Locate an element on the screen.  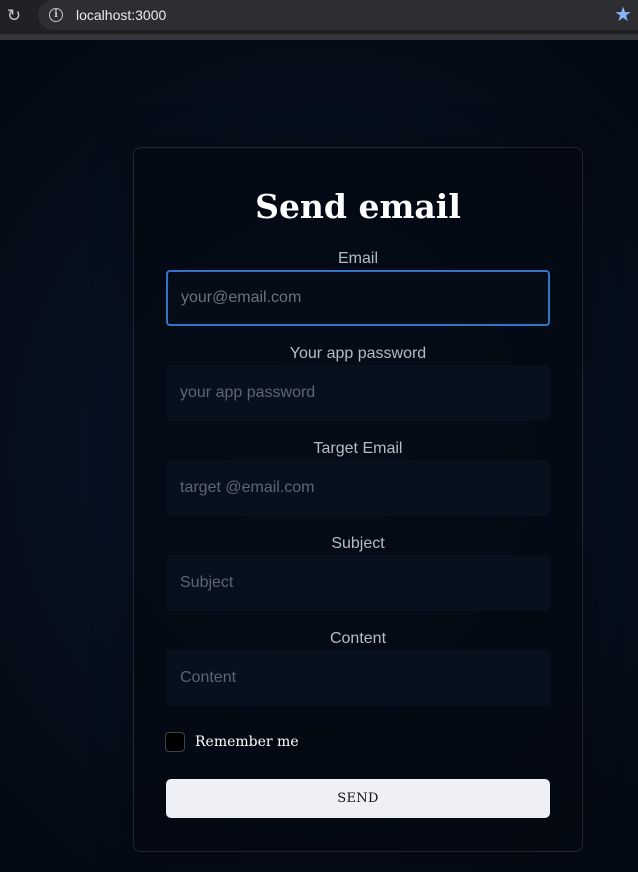
reload-icon: ↻ is located at coordinates (14, 16).